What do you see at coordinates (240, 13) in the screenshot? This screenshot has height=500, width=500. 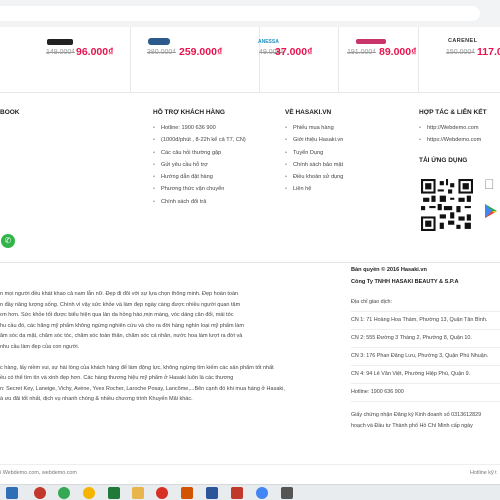 I see `address-bar` at bounding box center [240, 13].